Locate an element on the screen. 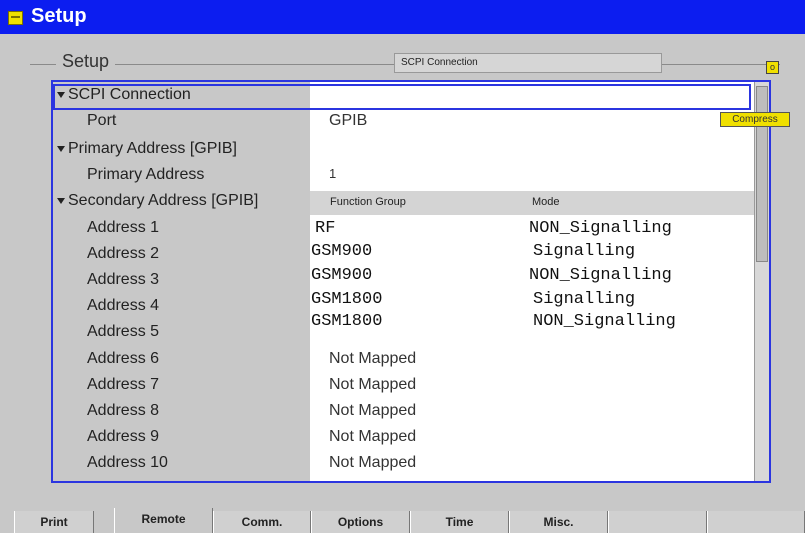 The image size is (805, 533). header-function-group: Function Group is located at coordinates (368, 202).